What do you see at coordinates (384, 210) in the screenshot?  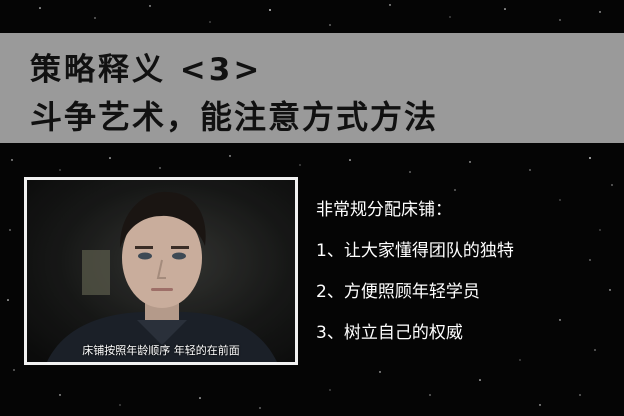 I see `point-heading: 非常规分配床铺：` at bounding box center [384, 210].